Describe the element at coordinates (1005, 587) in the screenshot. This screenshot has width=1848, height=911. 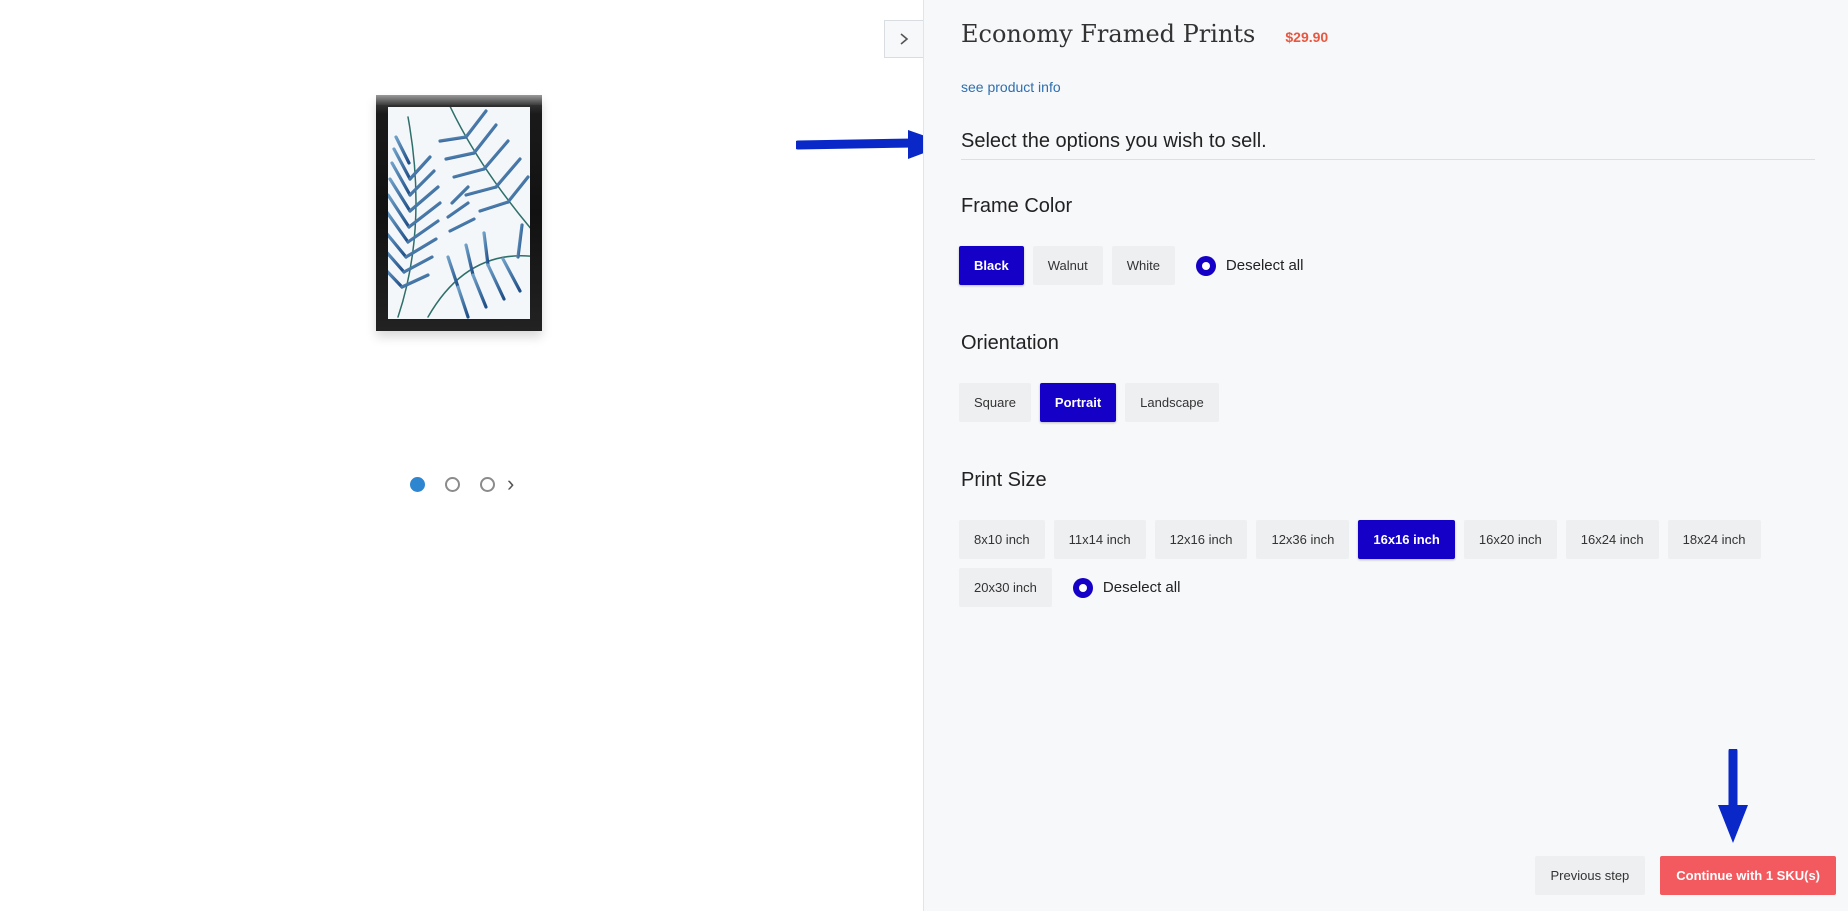
I see `option-size-20x30: 20x30 inch` at that location.